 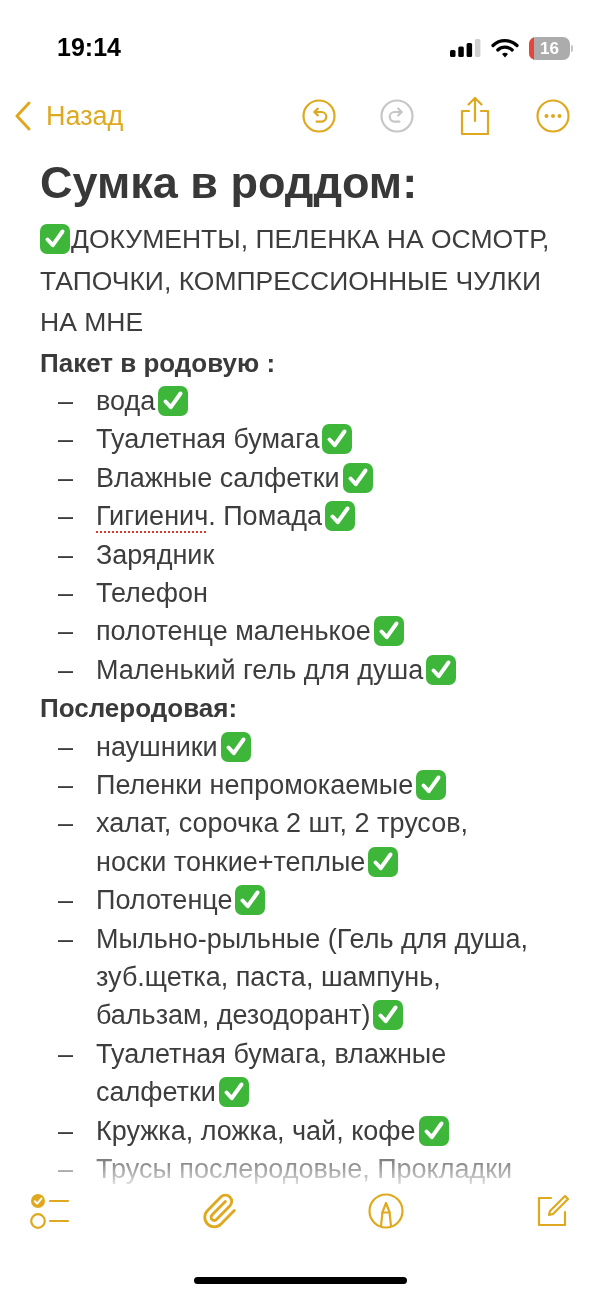 I want to click on paperclip-icon, so click(x=219, y=1211).